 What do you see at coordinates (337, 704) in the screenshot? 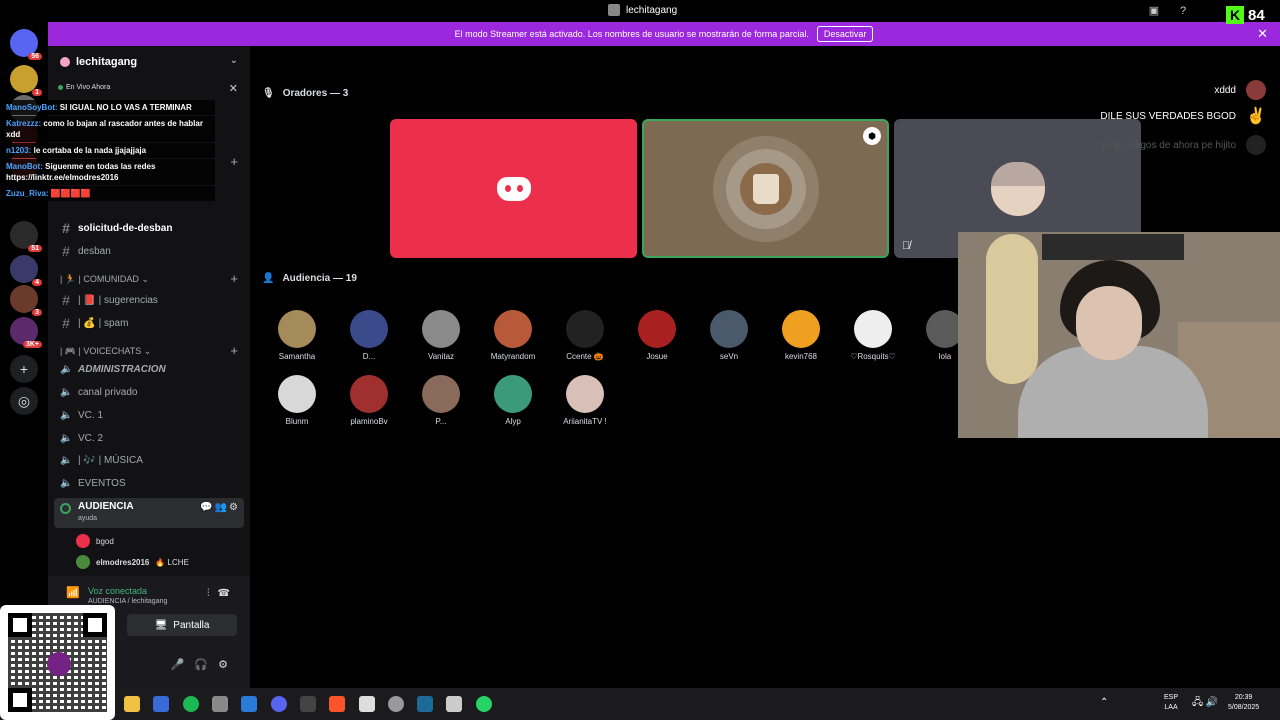
I see `brave-icon` at bounding box center [337, 704].